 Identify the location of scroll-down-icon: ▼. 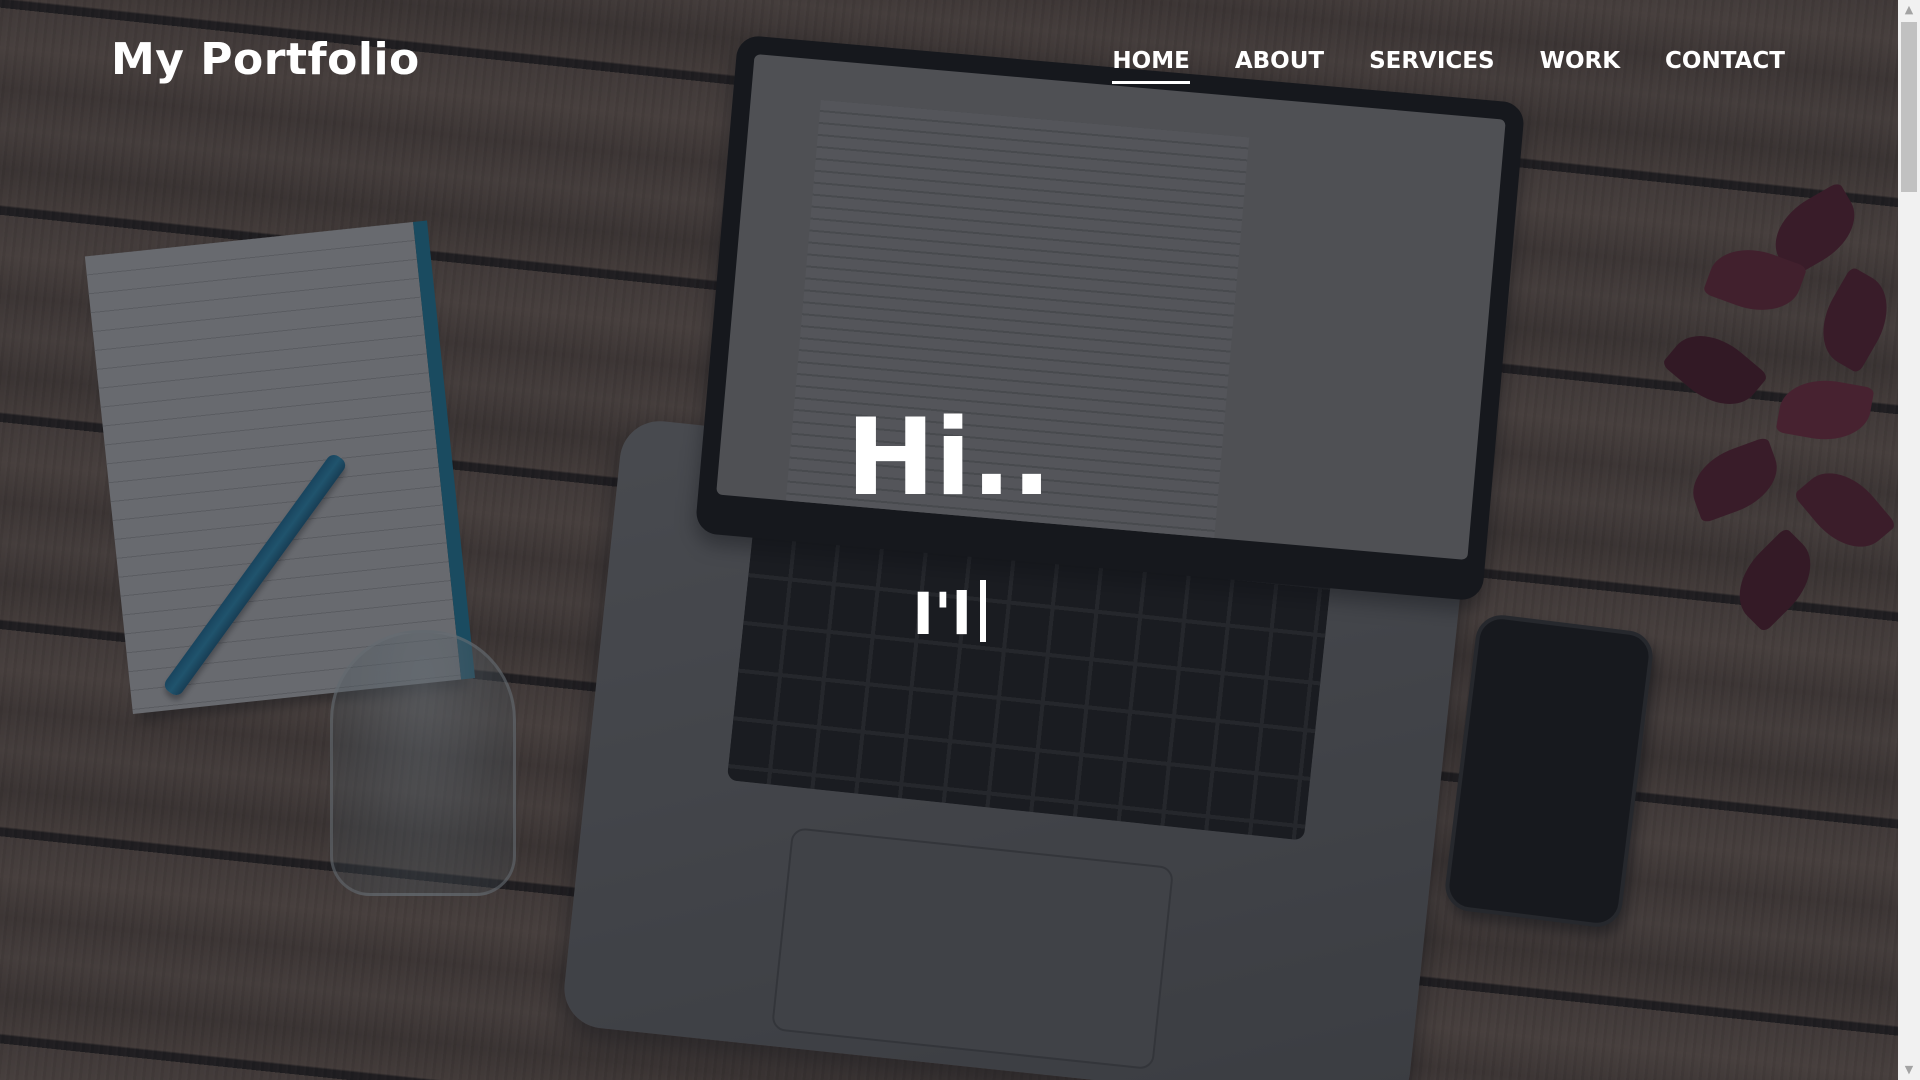
(1909, 1070).